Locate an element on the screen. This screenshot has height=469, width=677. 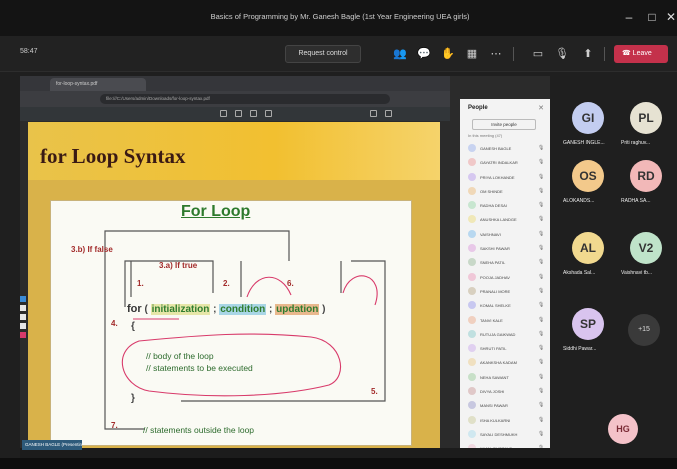
pen-tool-icon is located at coordinates (23, 299).